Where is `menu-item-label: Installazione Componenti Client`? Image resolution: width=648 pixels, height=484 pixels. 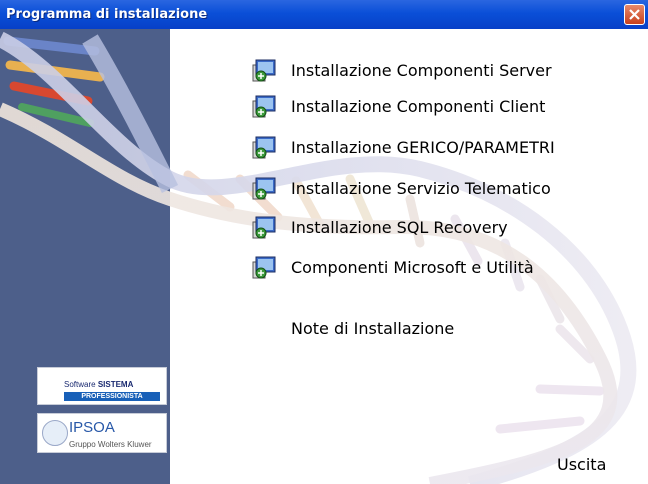
menu-item-label: Installazione Componenti Client is located at coordinates (418, 106).